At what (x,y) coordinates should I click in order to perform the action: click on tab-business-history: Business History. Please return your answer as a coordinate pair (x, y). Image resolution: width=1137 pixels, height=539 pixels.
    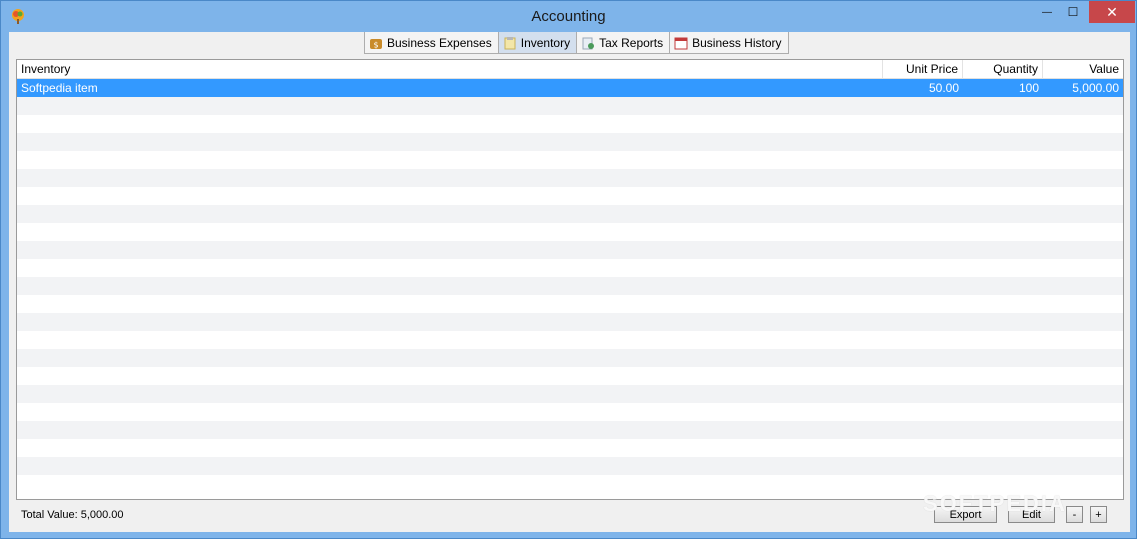
    Looking at the image, I should click on (729, 43).